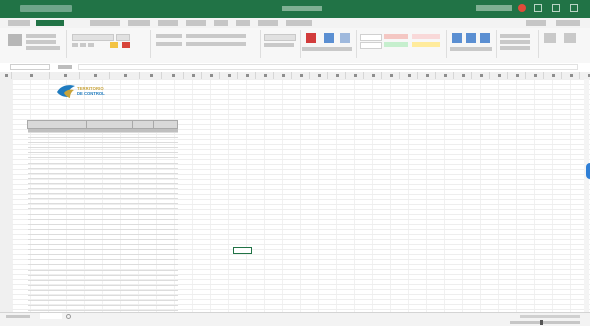  Describe the element at coordinates (41, 42) in the screenshot. I see `copy-button` at that location.